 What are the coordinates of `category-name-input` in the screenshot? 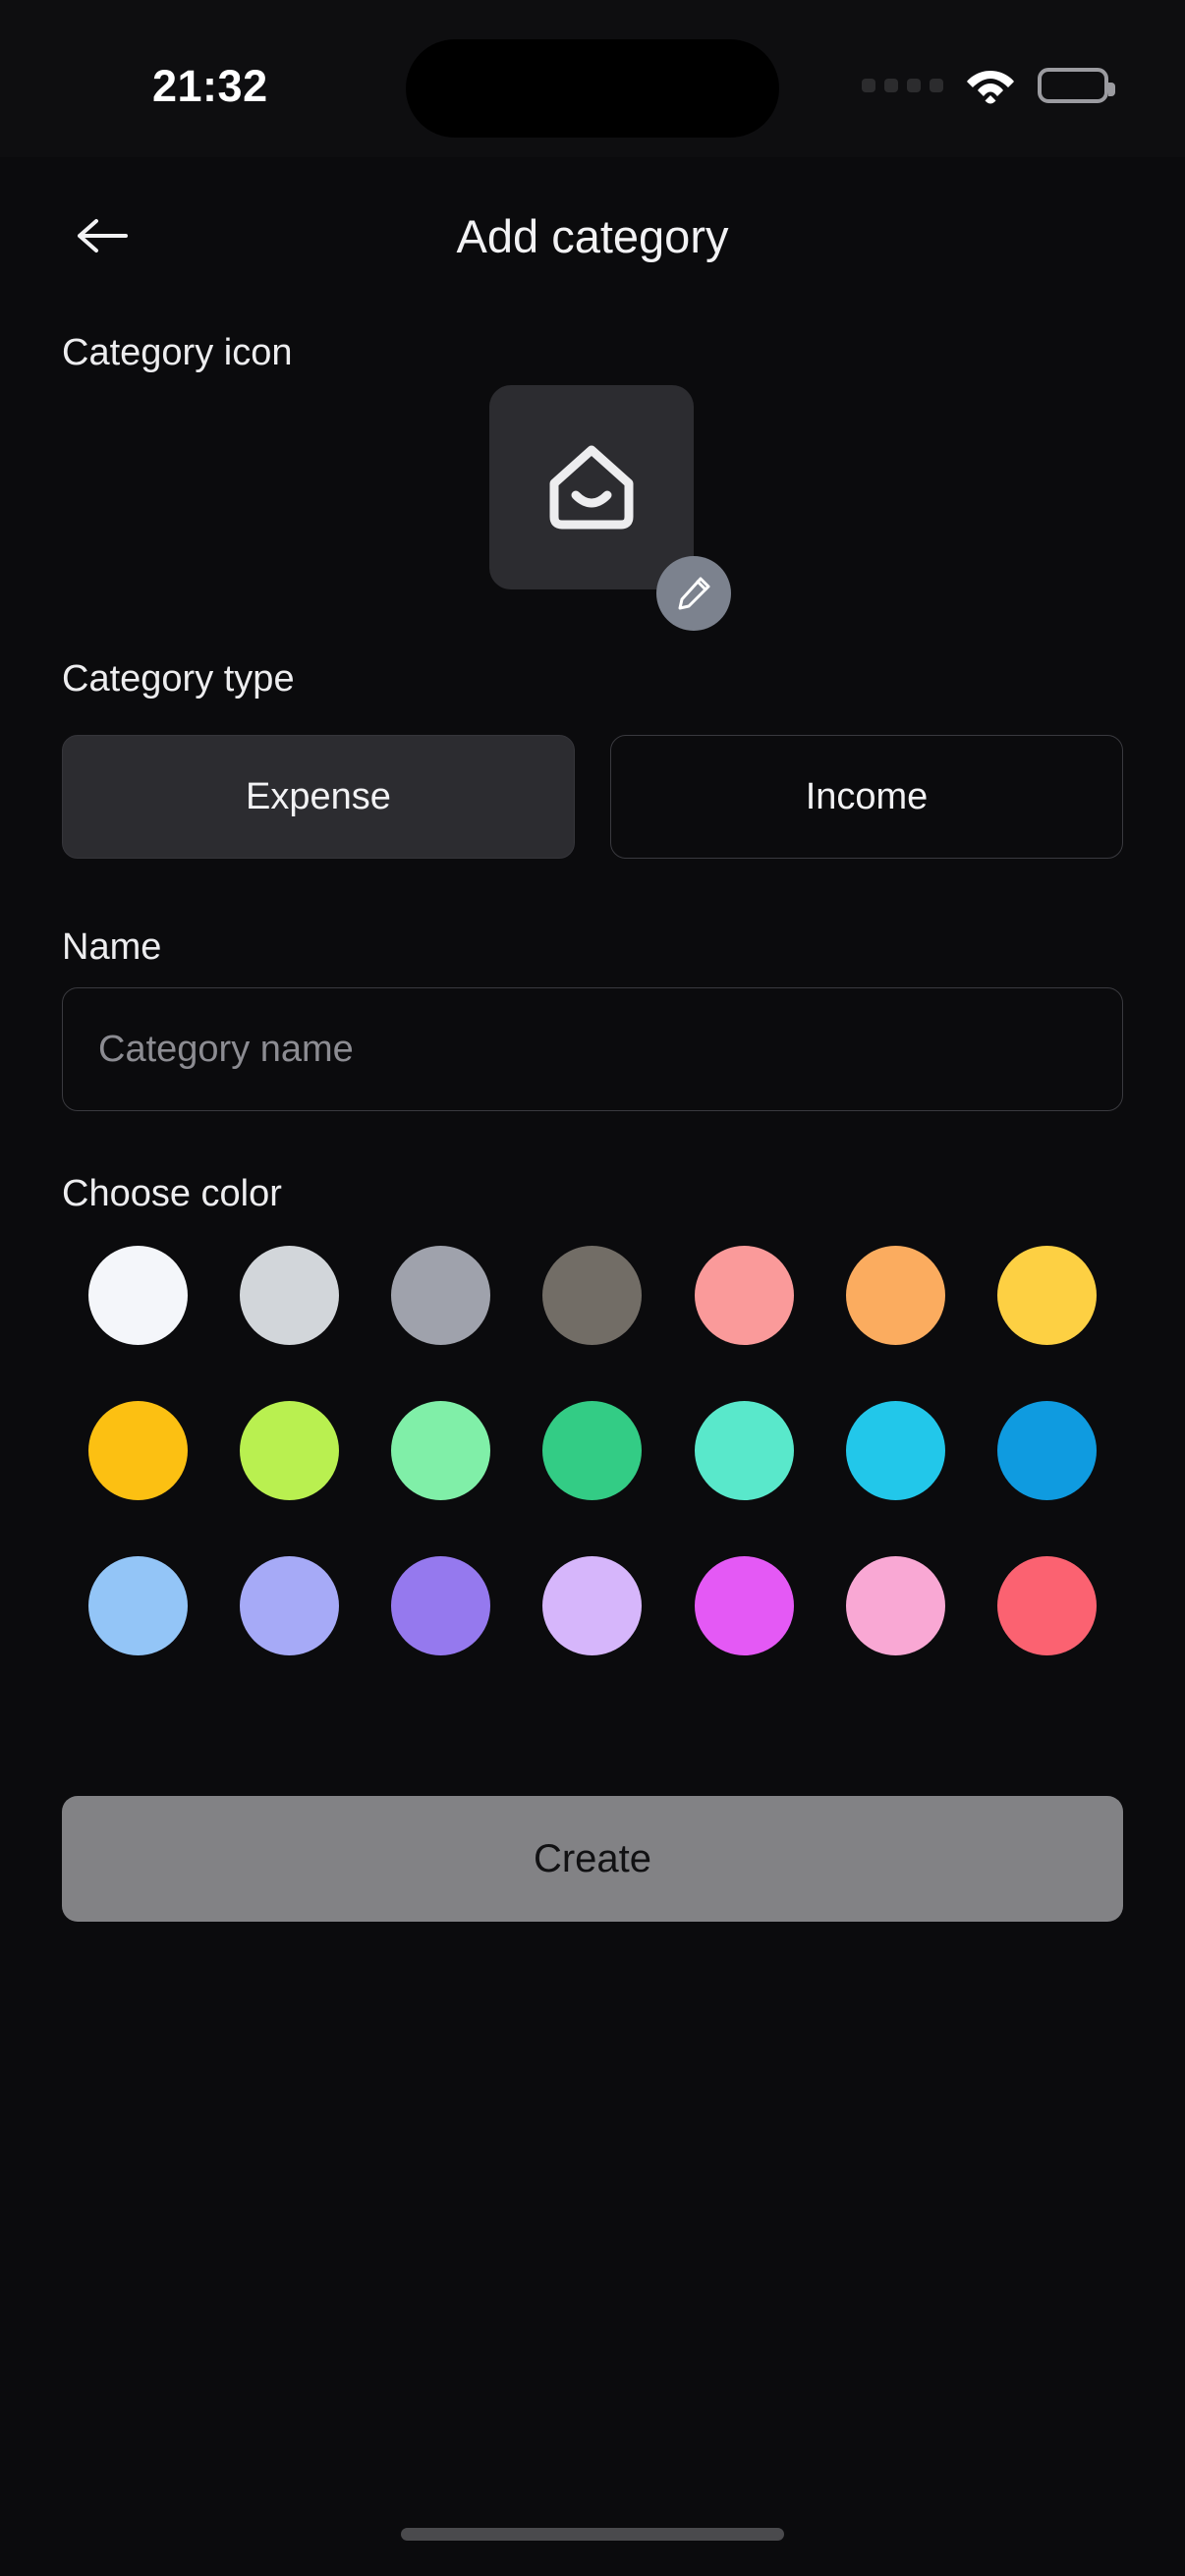 It's located at (592, 1049).